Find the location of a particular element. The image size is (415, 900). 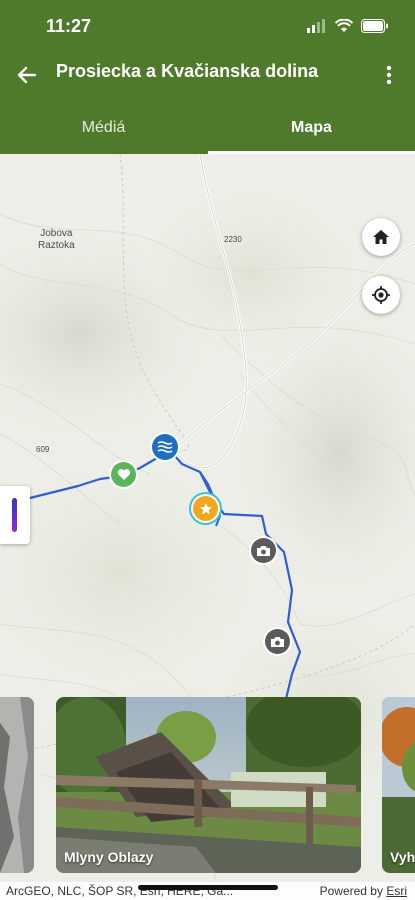

star-badge-icon is located at coordinates (205, 508).